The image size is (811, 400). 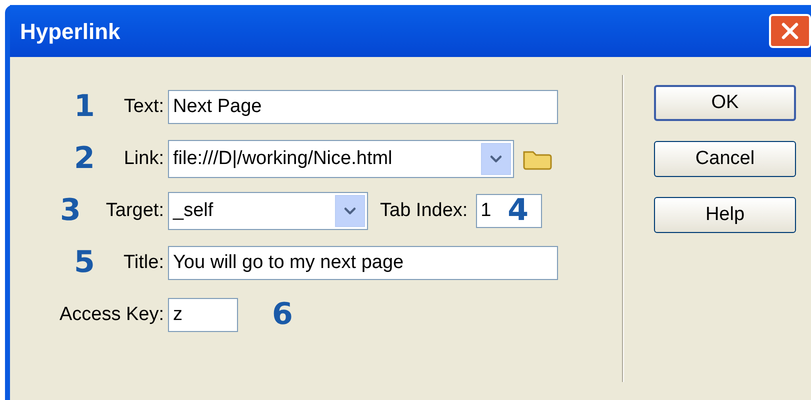 I want to click on text-label: Text:, so click(x=144, y=106).